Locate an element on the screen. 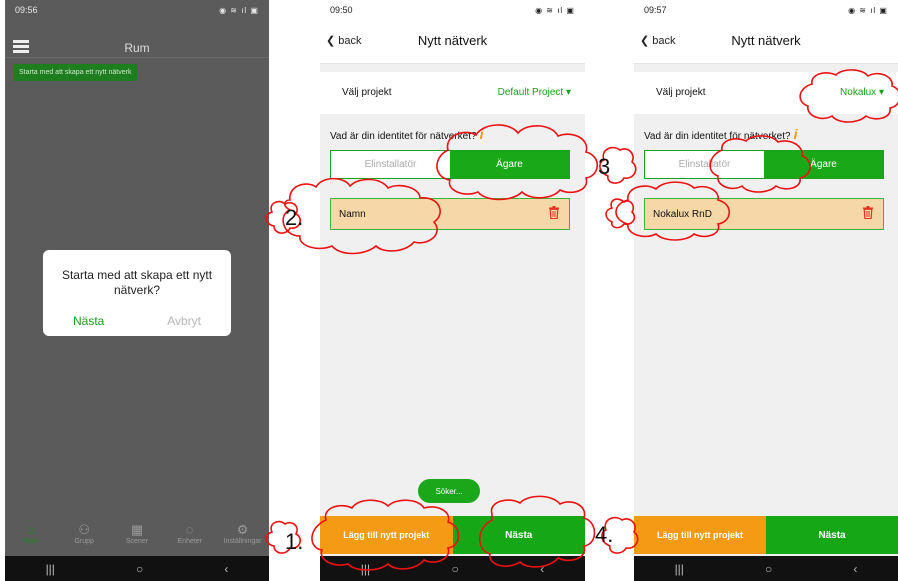 The height and width of the screenshot is (581, 898). scene-icon: ▦ is located at coordinates (137, 529).